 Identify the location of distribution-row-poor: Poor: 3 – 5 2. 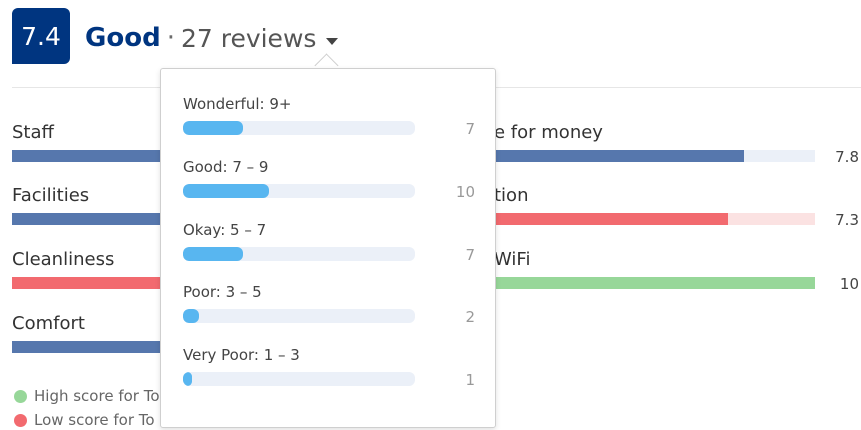
(329, 308).